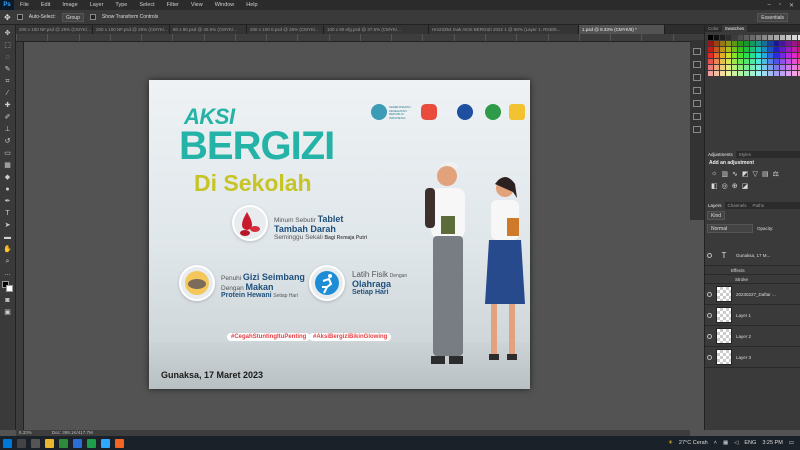 This screenshot has width=800, height=450. Describe the element at coordinates (121, 5) in the screenshot. I see `menu-type: Type` at that location.